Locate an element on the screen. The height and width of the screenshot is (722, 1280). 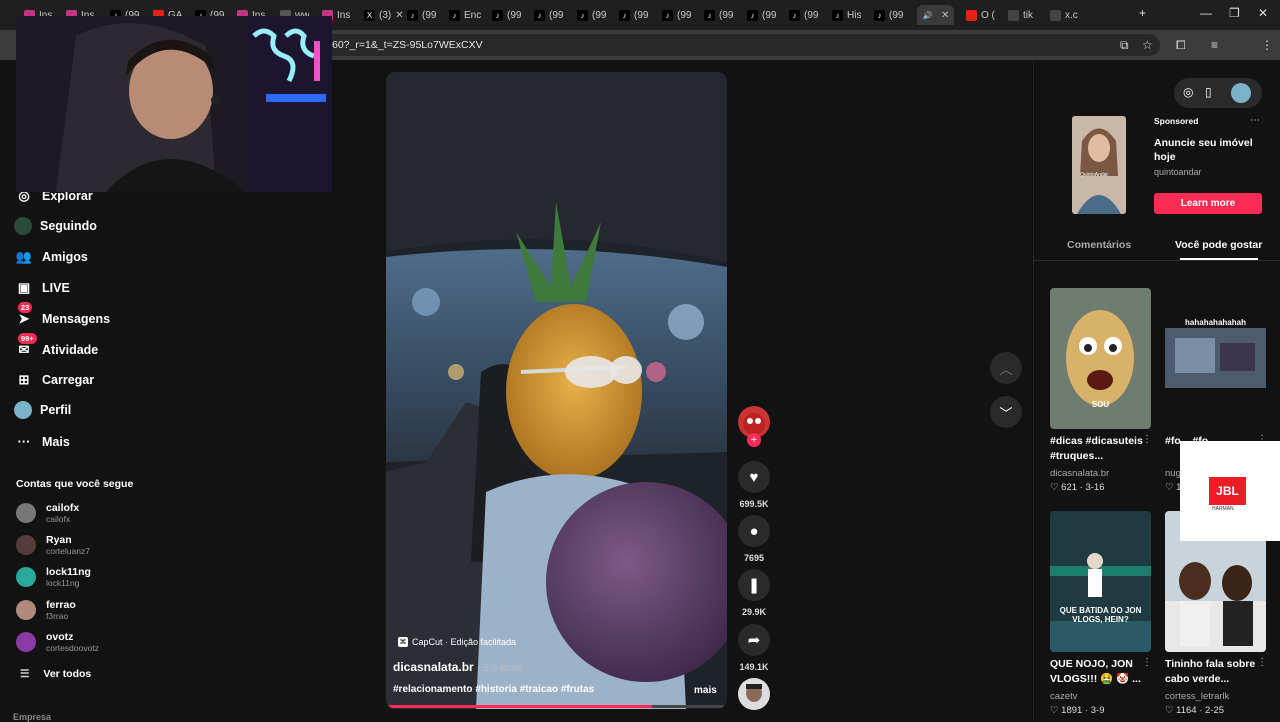
footer-company-link: Empresa is located at coordinates (32, 717).